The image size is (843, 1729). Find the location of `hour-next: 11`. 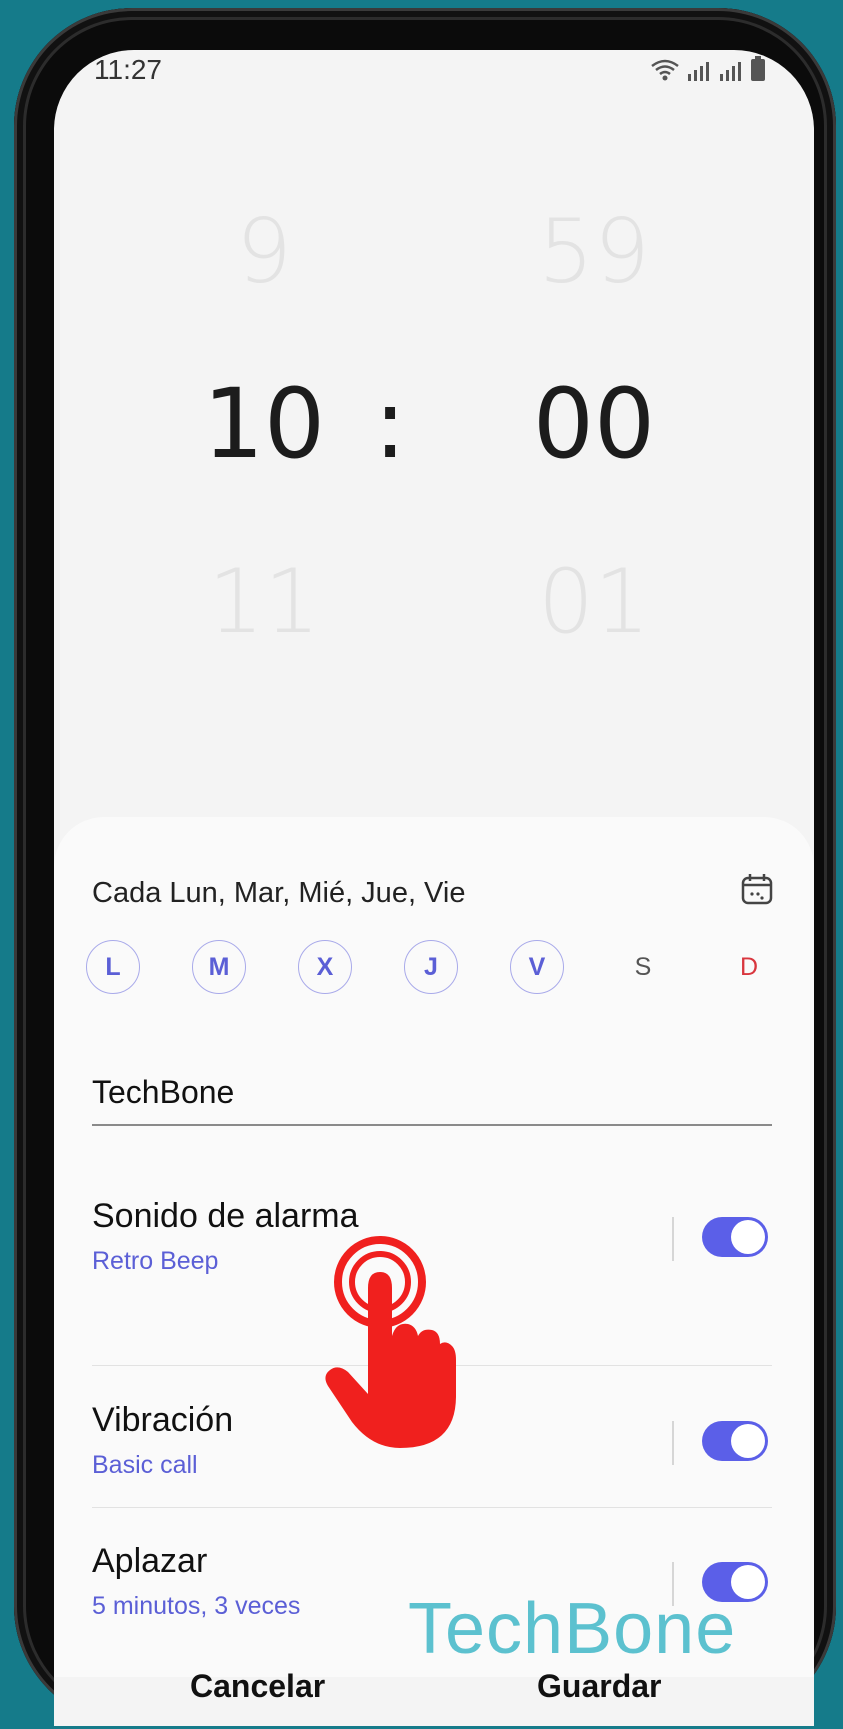

hour-next: 11 is located at coordinates (264, 601).